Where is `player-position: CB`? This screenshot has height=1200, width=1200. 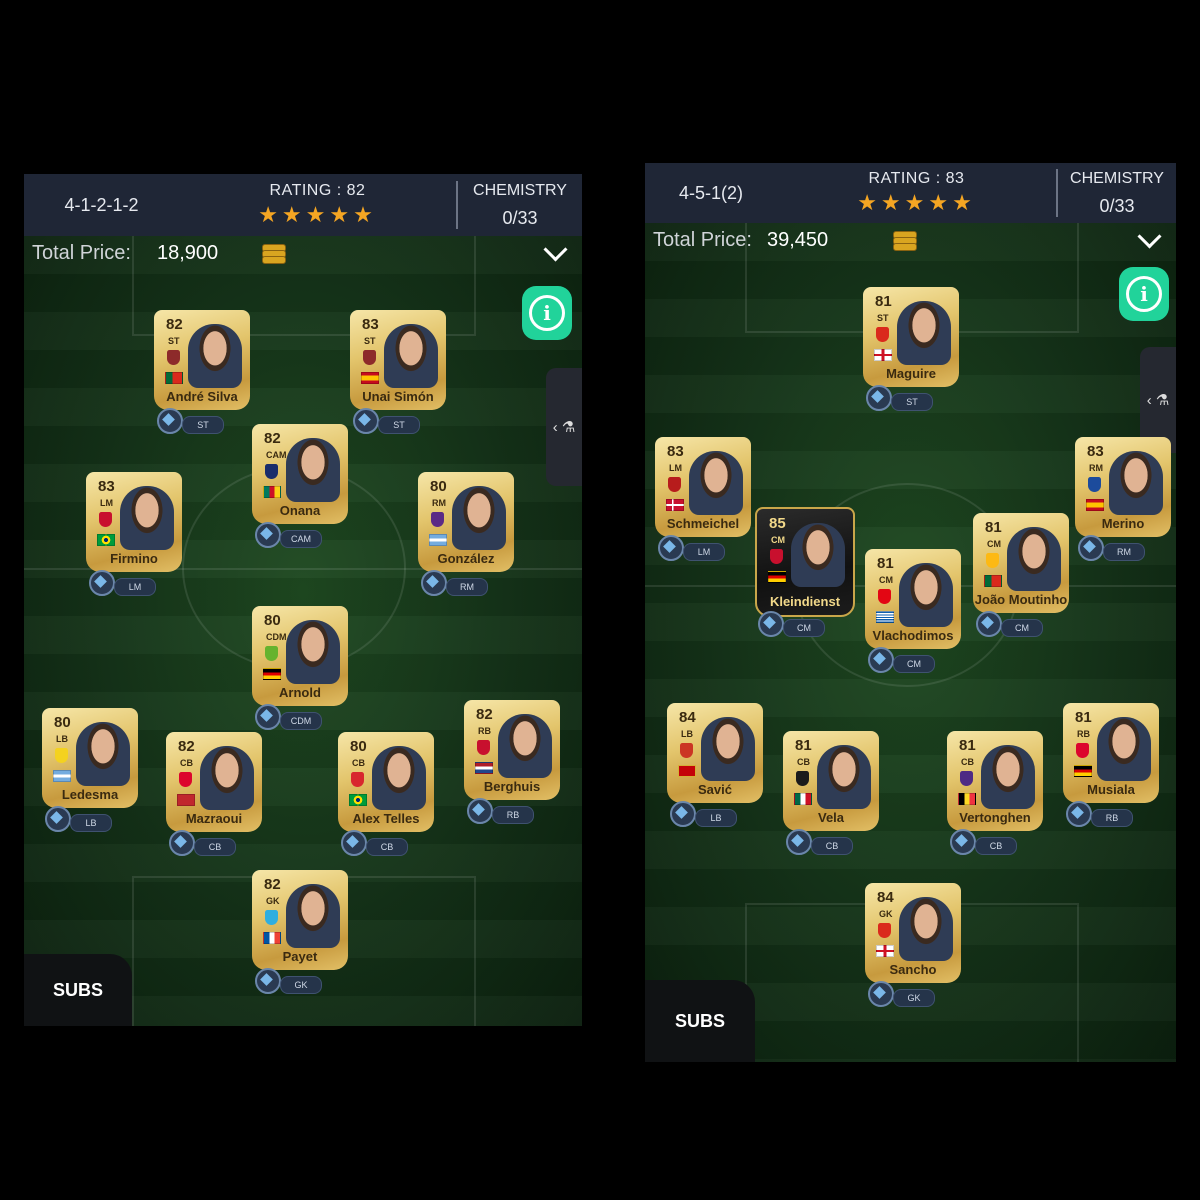
player-position: CB is located at coordinates (186, 763).